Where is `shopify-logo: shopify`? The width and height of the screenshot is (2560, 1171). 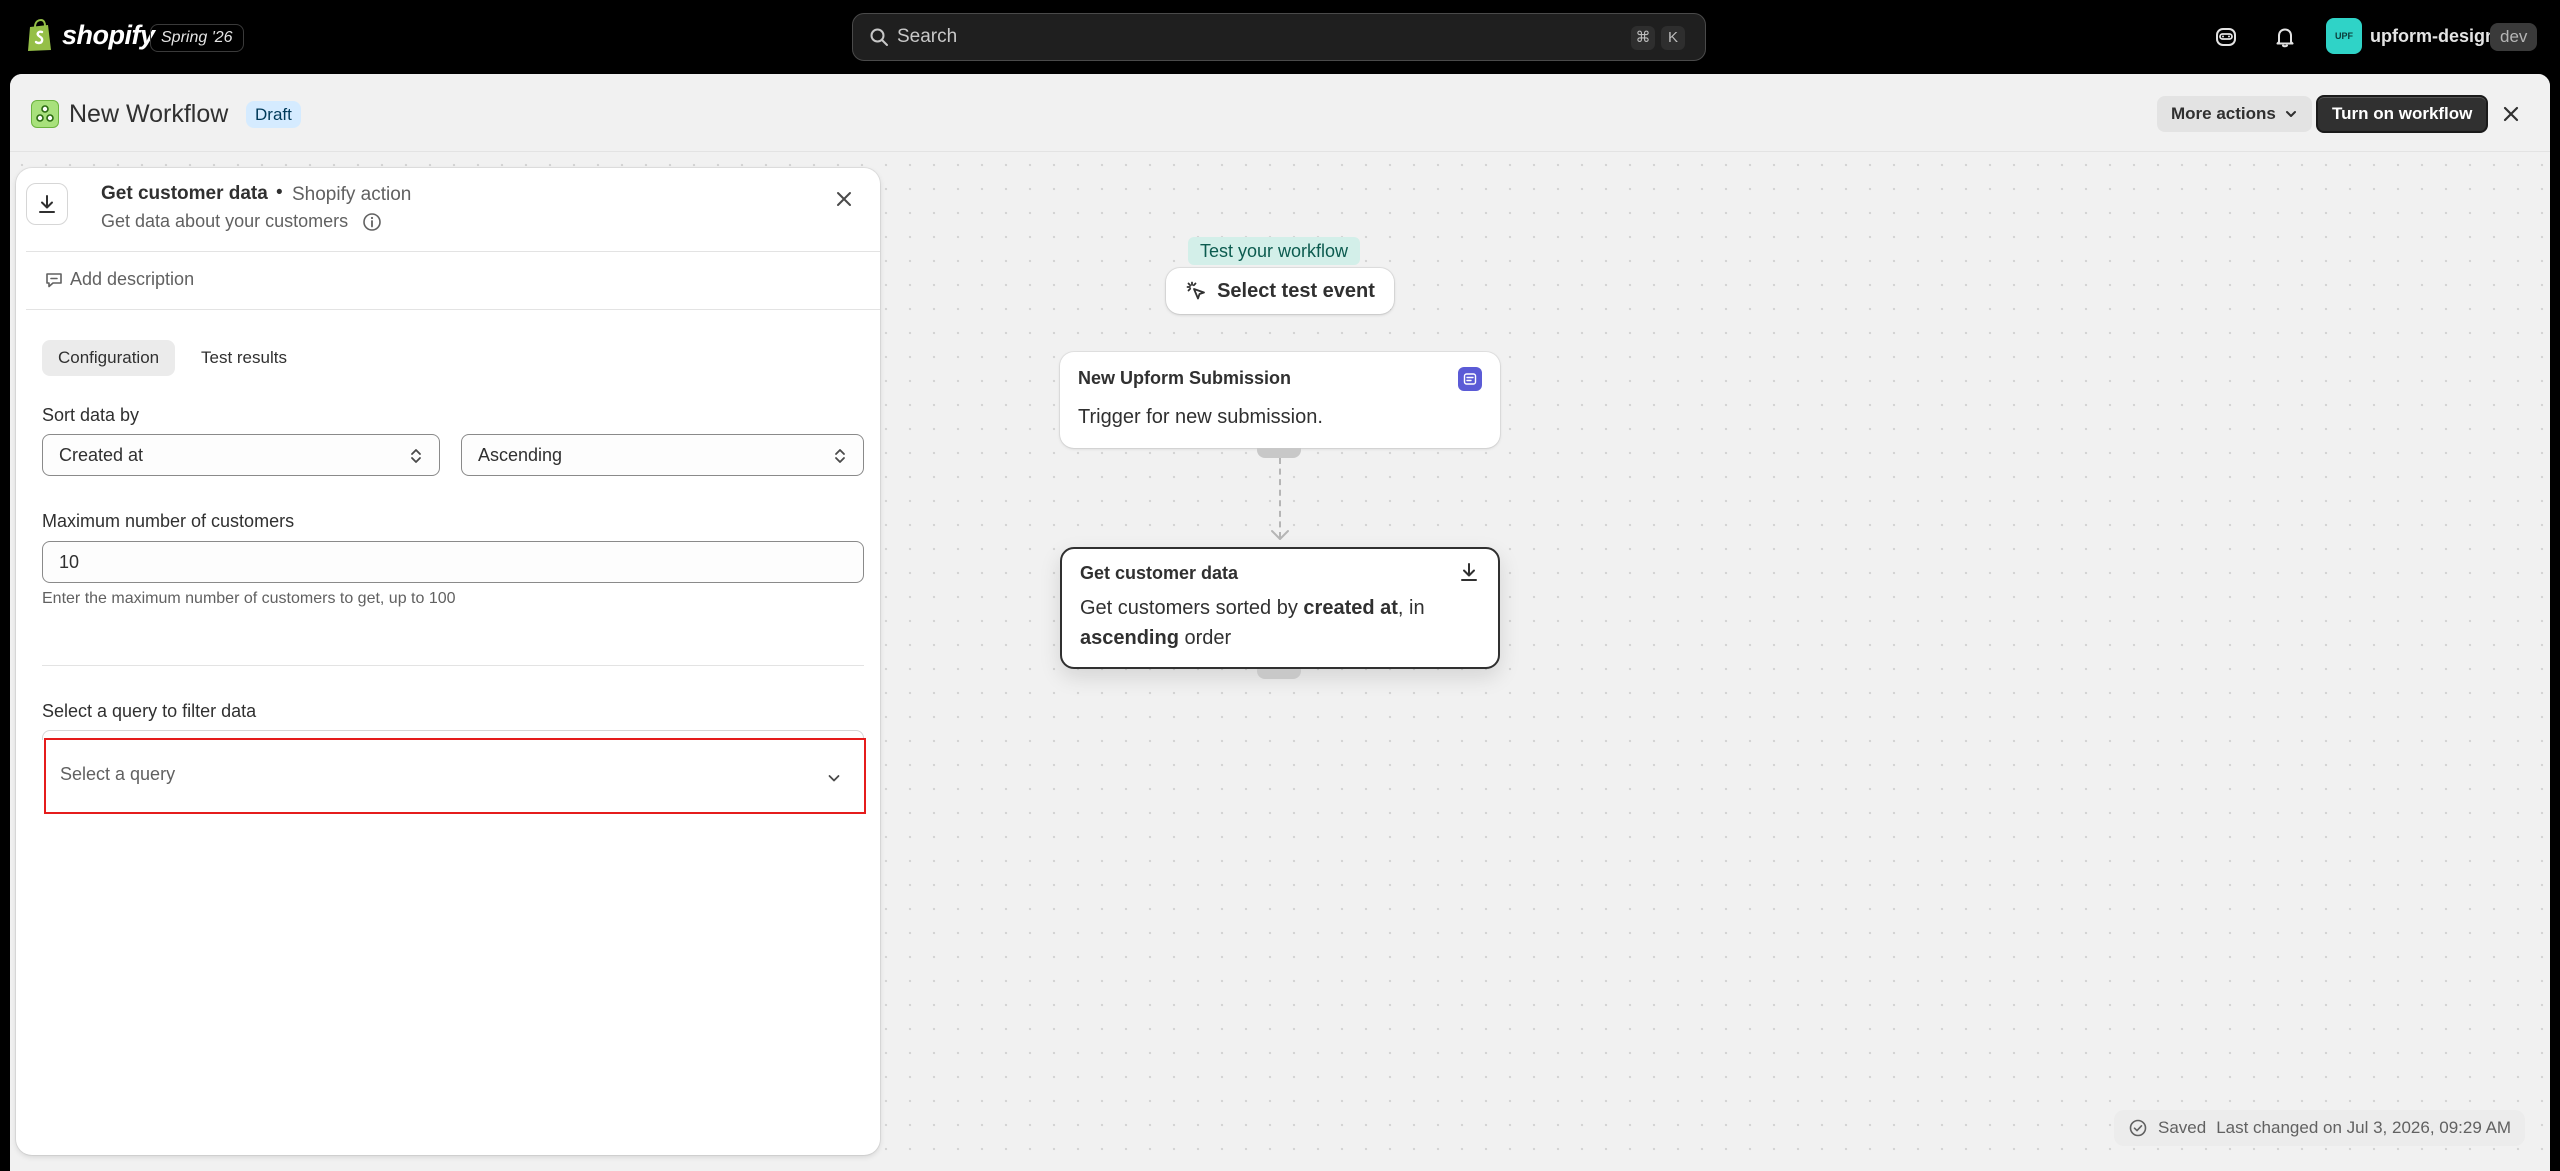
shopify-logo: shopify is located at coordinates (90, 35).